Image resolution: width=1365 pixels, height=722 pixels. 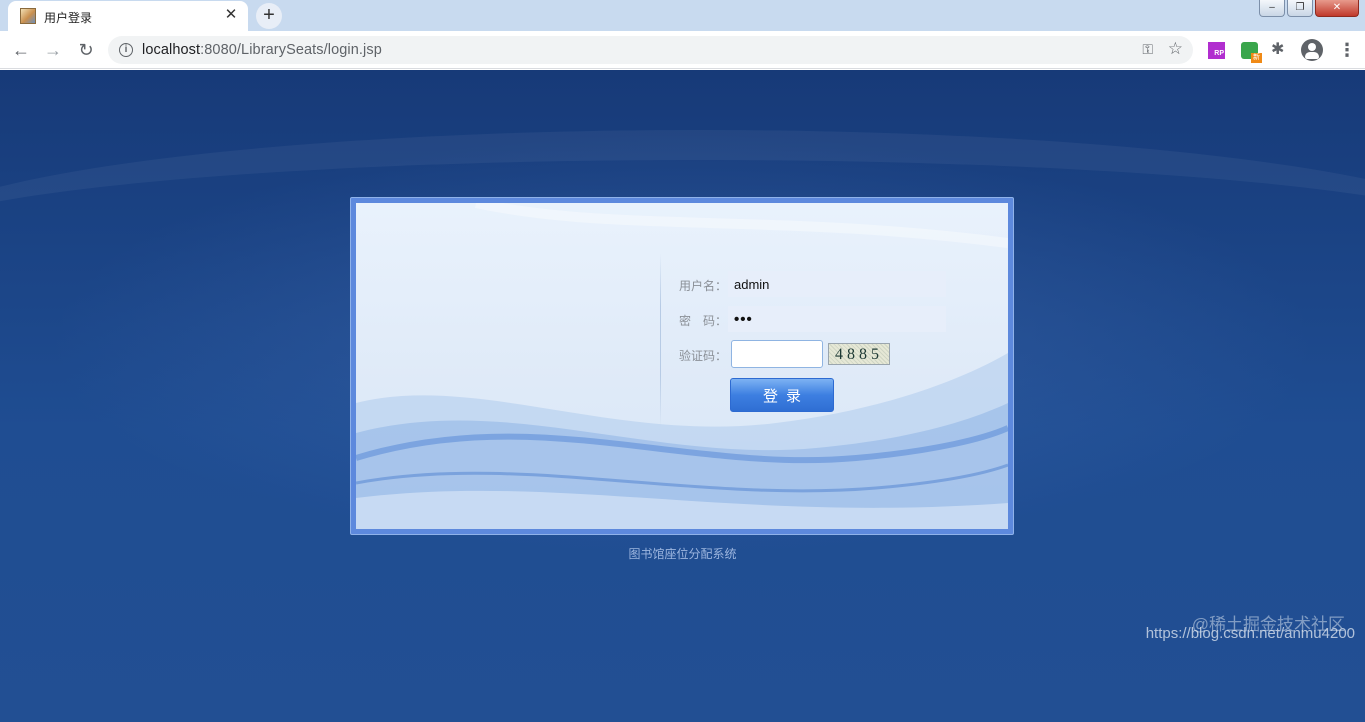 I want to click on menu-icon: ⋮, so click(x=1347, y=50).